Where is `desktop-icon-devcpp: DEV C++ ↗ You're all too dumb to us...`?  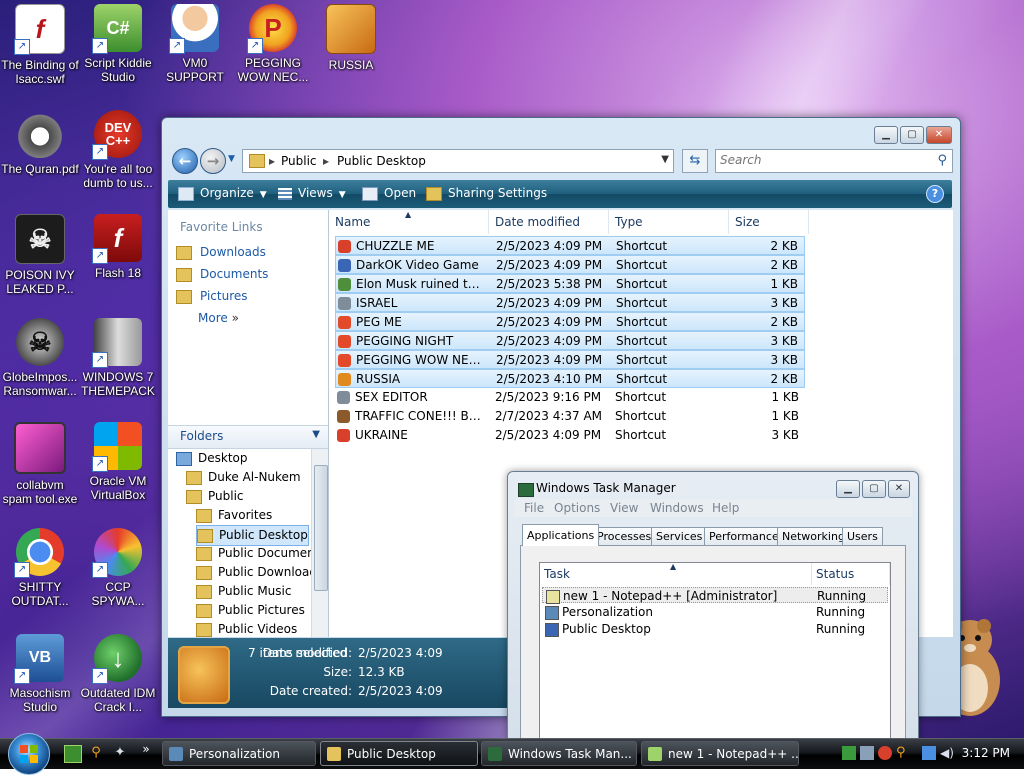
desktop-icon-devcpp: DEV C++ ↗ You're all too dumb to us... is located at coordinates (118, 150).